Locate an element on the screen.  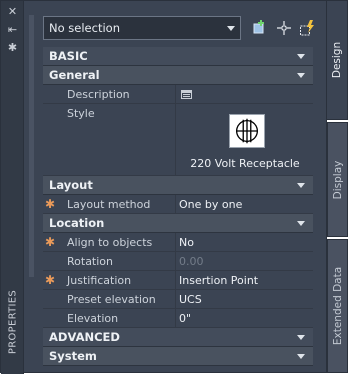
property-align-to-objects: ✱ Align to objects No is located at coordinates (178, 242).